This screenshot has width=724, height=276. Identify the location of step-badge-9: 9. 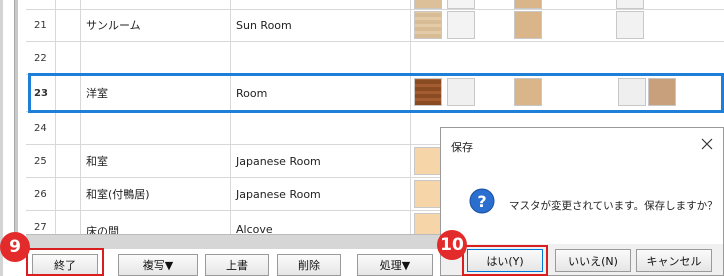
(15, 247).